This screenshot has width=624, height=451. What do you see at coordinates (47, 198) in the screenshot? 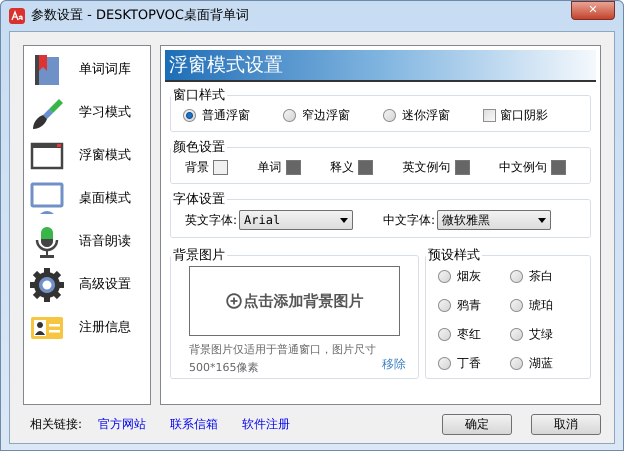
I see `monitor-icon` at bounding box center [47, 198].